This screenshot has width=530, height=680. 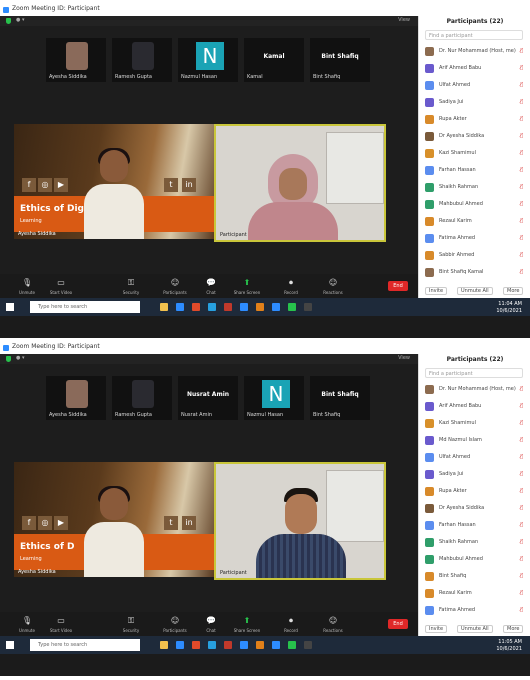 What do you see at coordinates (476, 256) in the screenshot?
I see `participant-row: Sabbir Ahmed 🎙̸` at bounding box center [476, 256].